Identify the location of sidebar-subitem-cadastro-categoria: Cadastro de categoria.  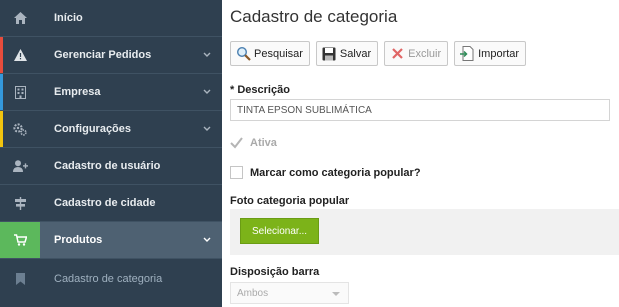
(111, 279).